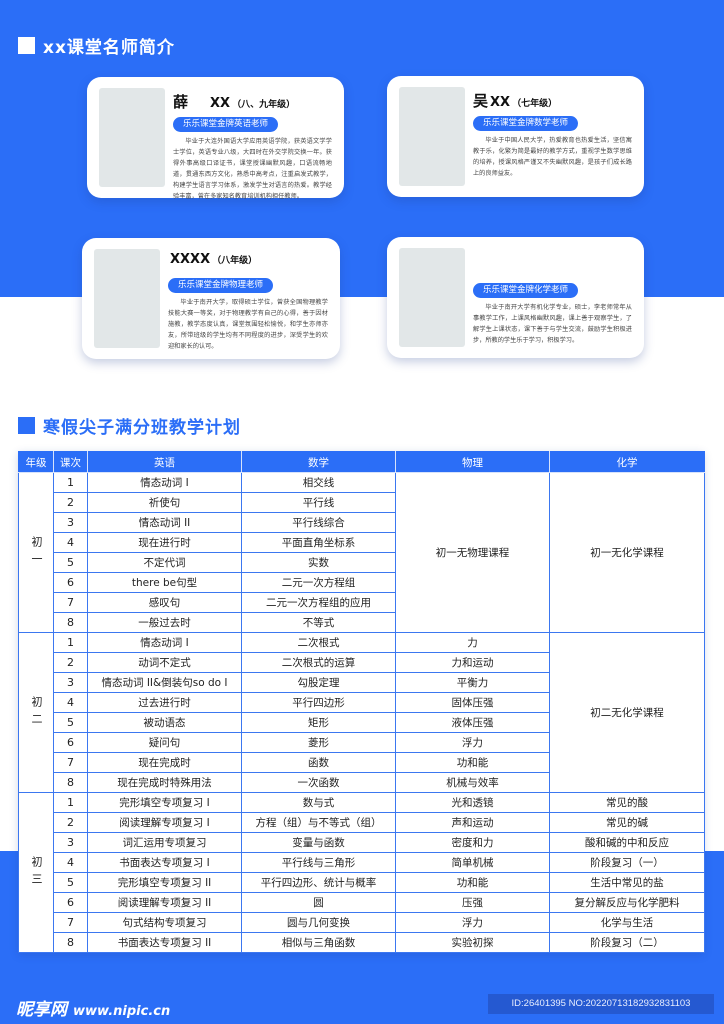 Image resolution: width=724 pixels, height=1024 pixels. What do you see at coordinates (164, 922) in the screenshot?
I see `english-cell: 句式结构专项复习` at bounding box center [164, 922].